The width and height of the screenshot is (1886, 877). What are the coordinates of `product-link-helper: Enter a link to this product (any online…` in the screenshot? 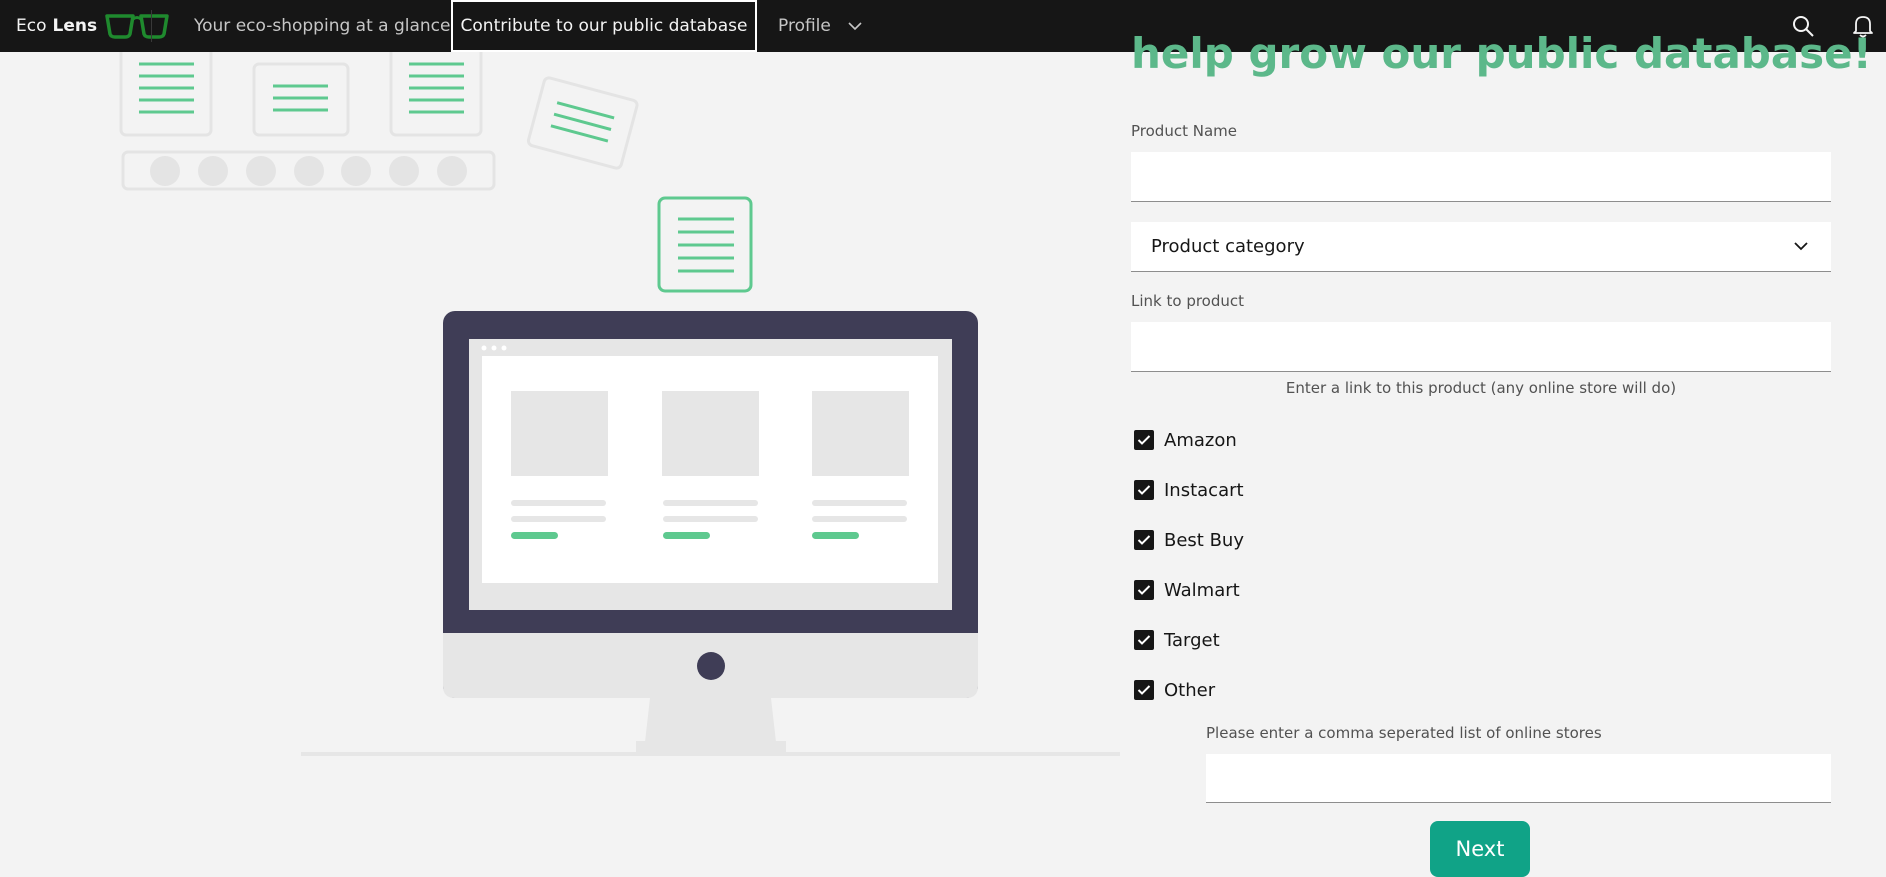 It's located at (1481, 388).